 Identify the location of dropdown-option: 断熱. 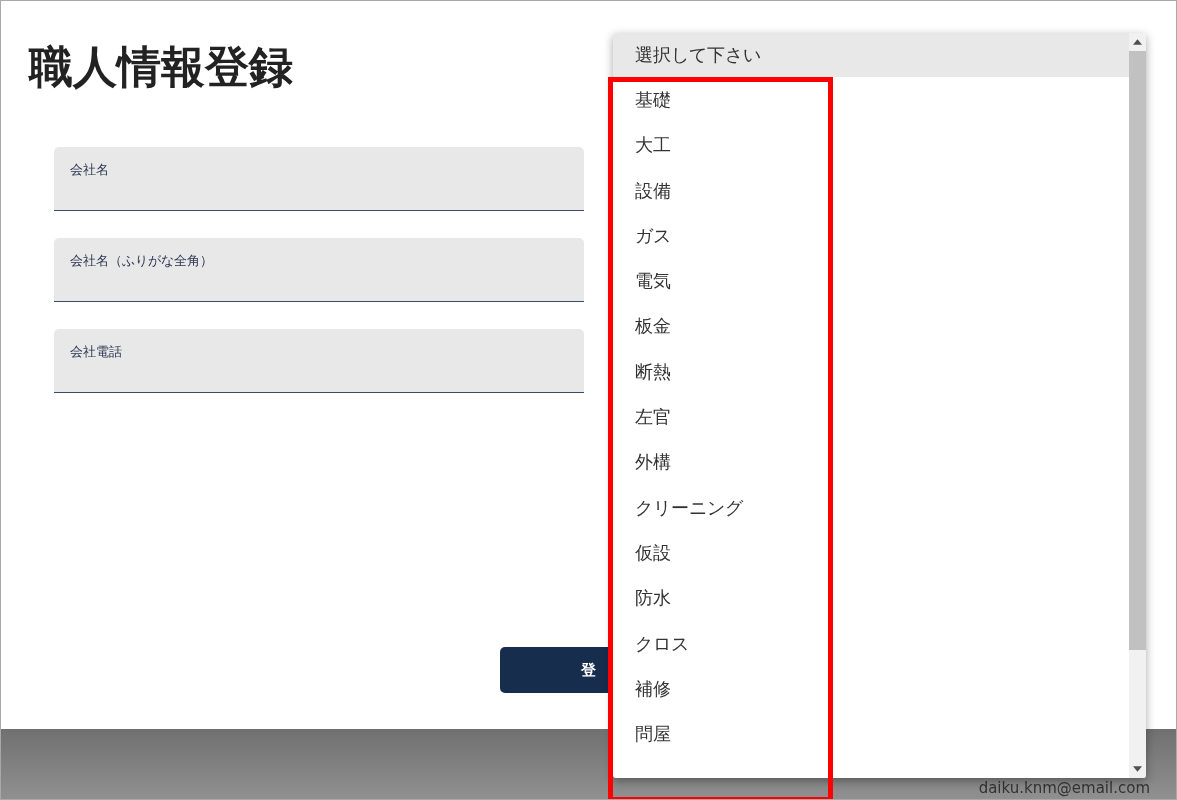
(653, 371).